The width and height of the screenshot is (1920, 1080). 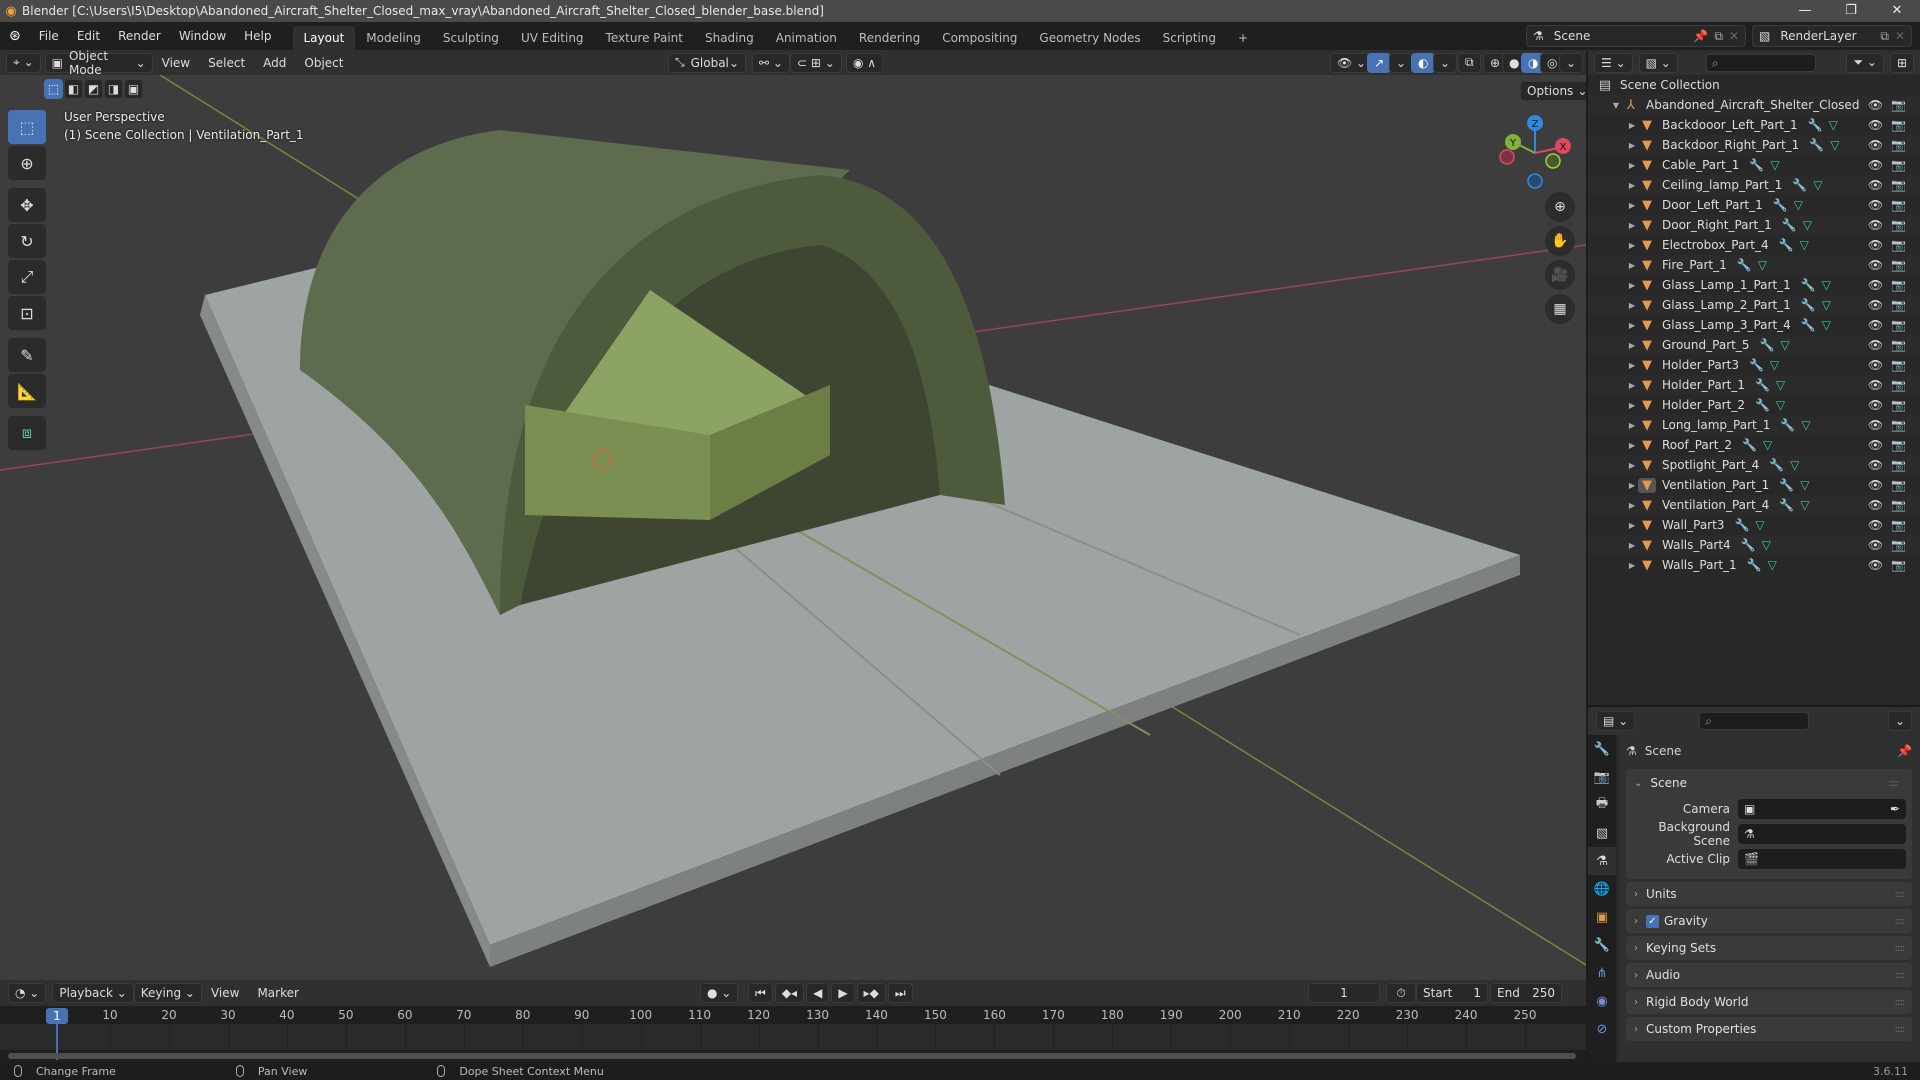 What do you see at coordinates (1754, 265) in the screenshot?
I see `outliner-object-row: ▶ ▼ Fire_Part_1 🔧 ▽ 👁 📷` at bounding box center [1754, 265].